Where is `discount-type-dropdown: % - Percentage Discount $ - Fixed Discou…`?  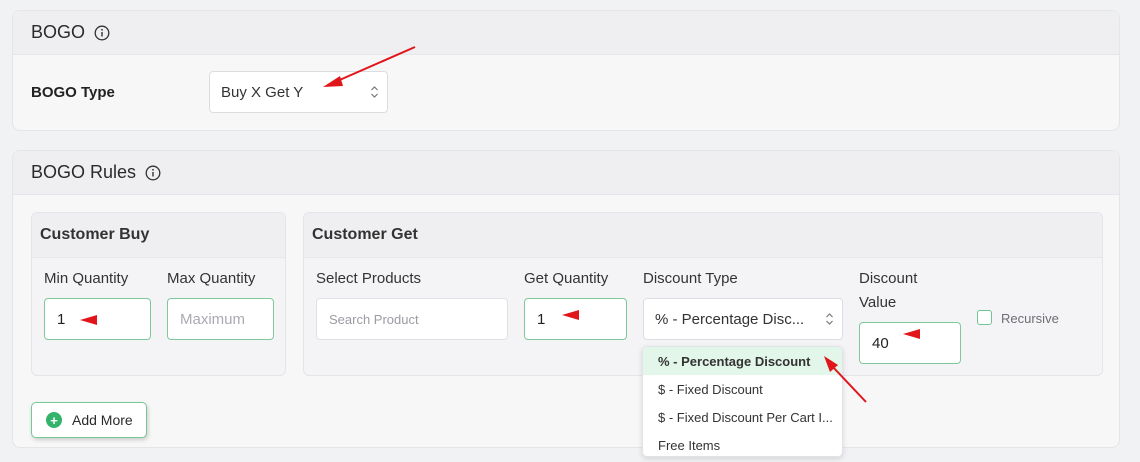 discount-type-dropdown: % - Percentage Discount $ - Fixed Discou… is located at coordinates (742, 401).